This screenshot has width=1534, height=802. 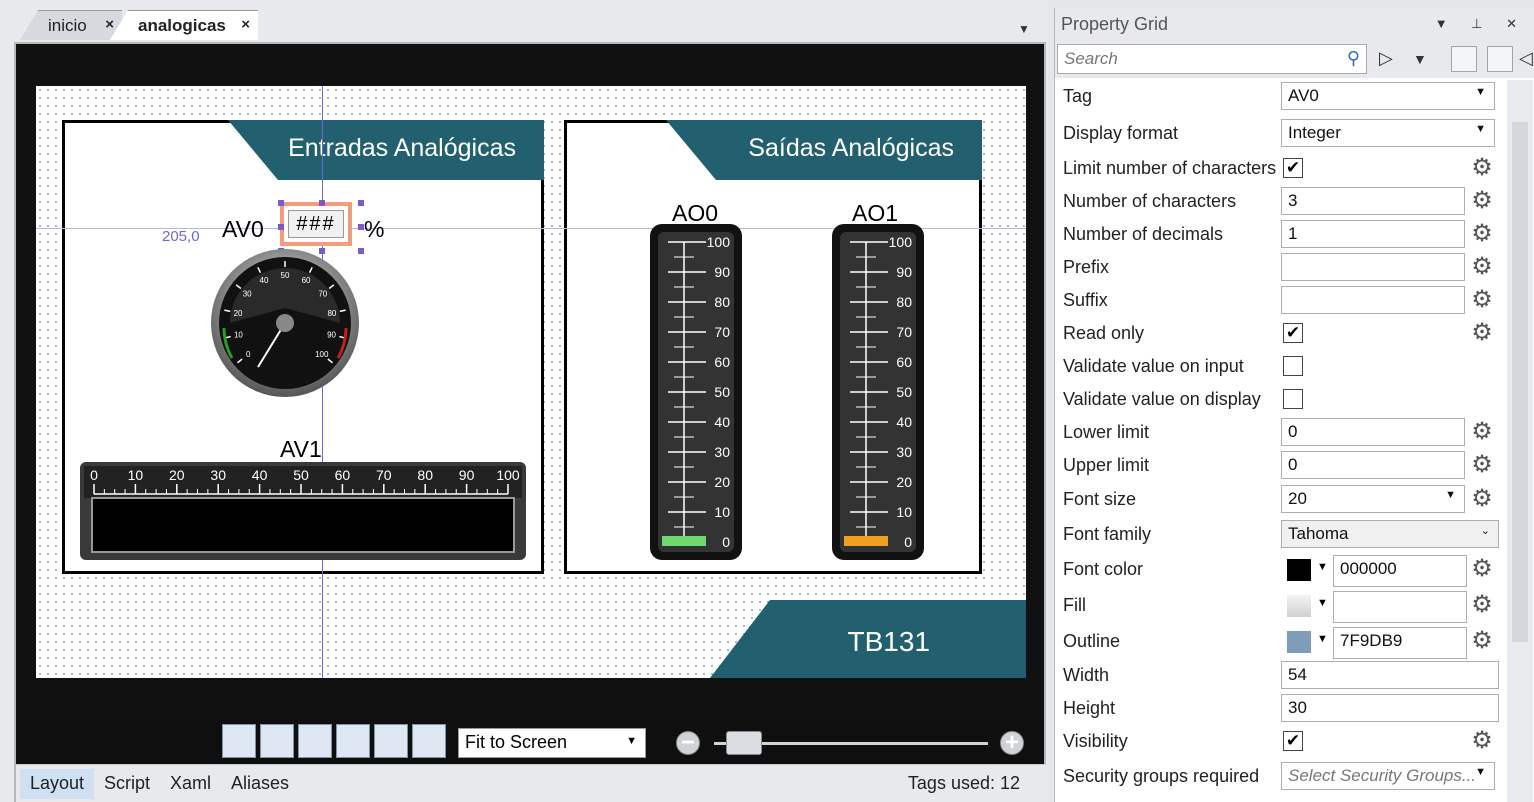 I want to click on zoom-mode-select: Fit to Screen ▼, so click(x=552, y=743).